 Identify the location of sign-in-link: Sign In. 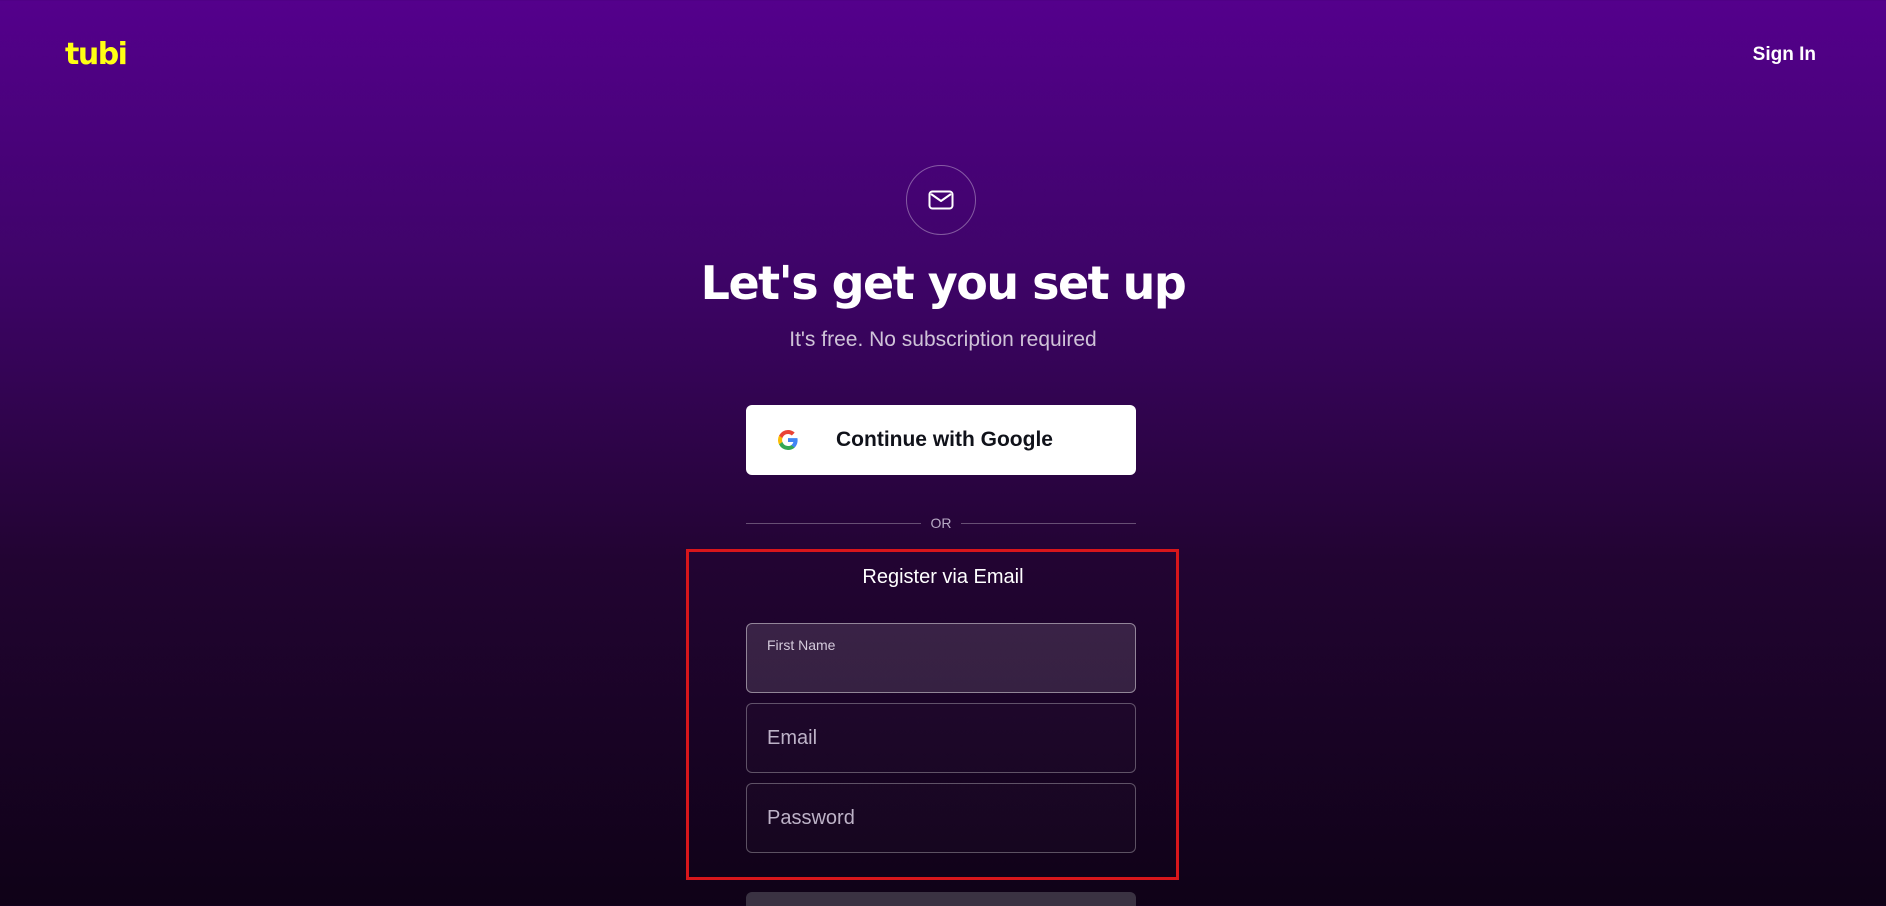
(1784, 55).